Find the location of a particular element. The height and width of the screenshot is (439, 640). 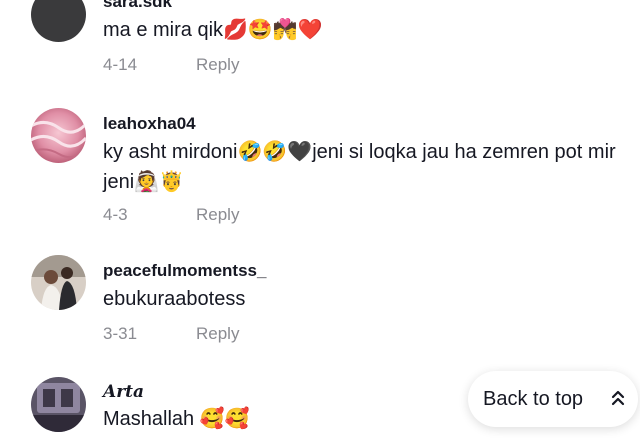

back-to-top-label: Back to top is located at coordinates (533, 398).